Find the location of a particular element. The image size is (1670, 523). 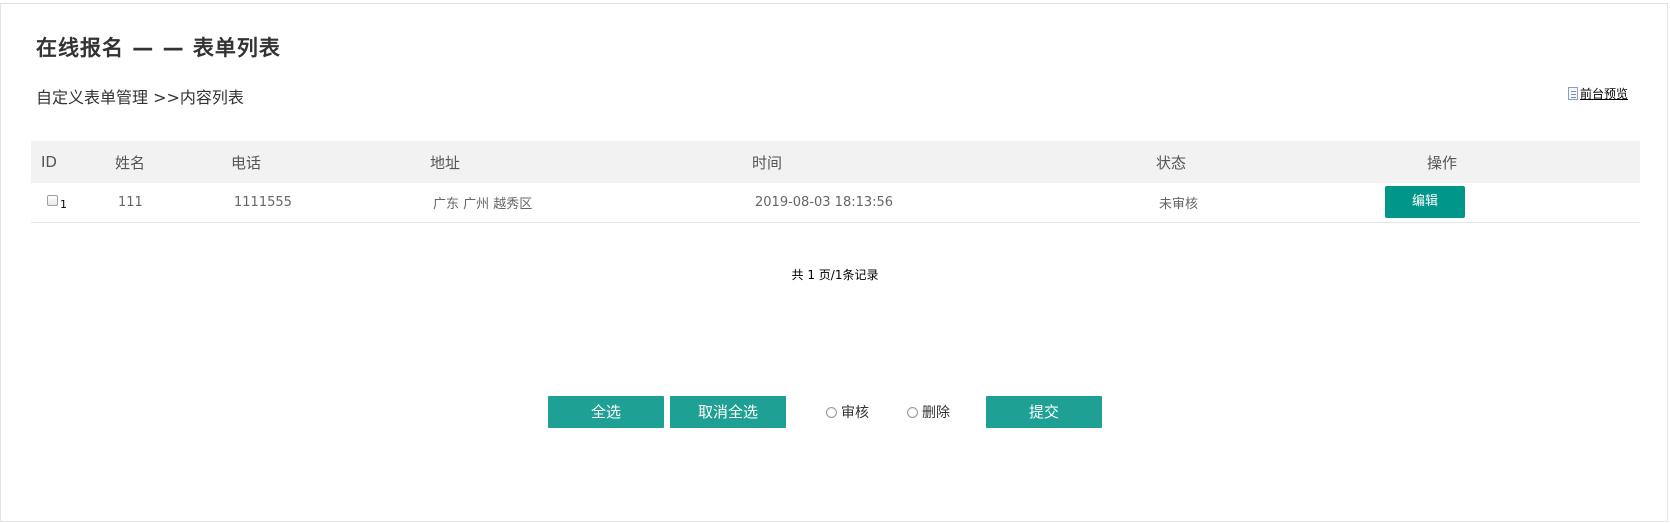

row-checkbox is located at coordinates (52, 201).